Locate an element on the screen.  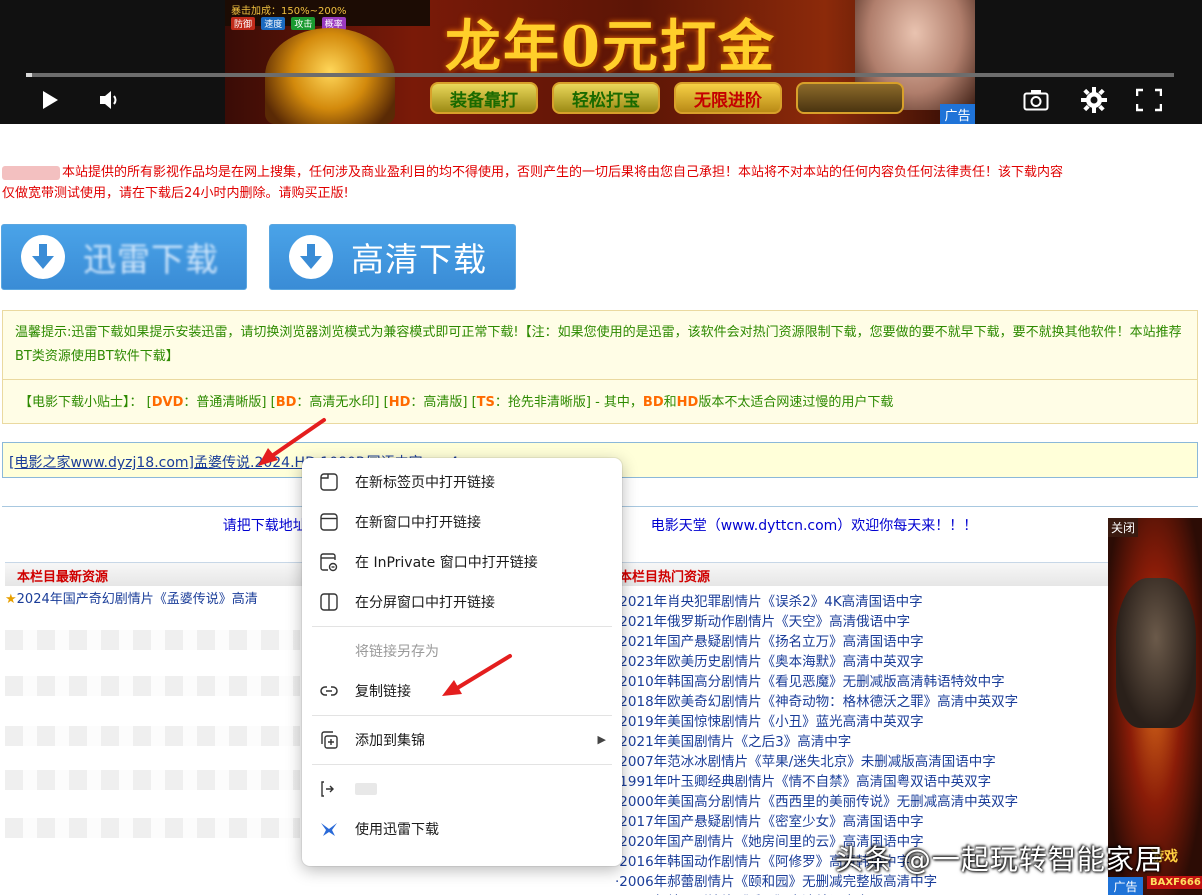
tips-hd: HD is located at coordinates (399, 402).